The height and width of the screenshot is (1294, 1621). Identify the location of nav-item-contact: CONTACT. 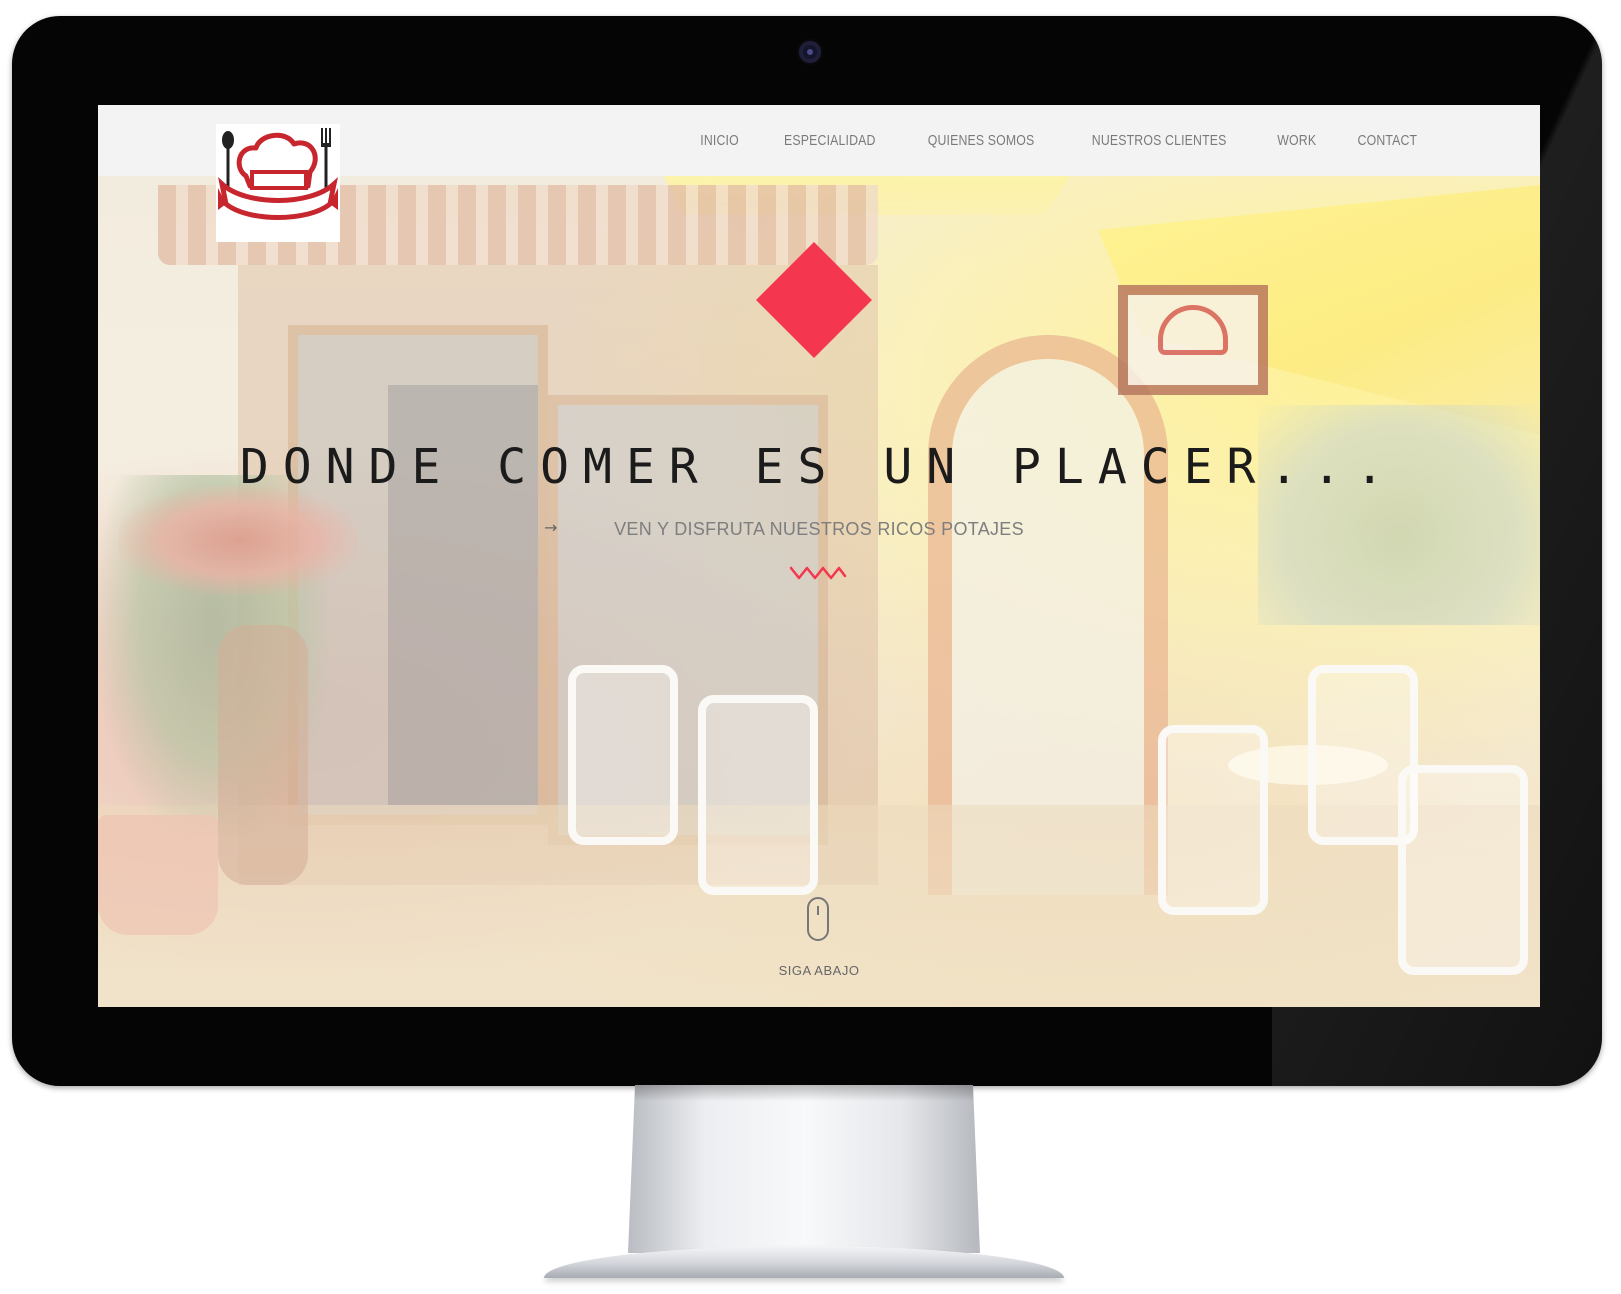
(1388, 140).